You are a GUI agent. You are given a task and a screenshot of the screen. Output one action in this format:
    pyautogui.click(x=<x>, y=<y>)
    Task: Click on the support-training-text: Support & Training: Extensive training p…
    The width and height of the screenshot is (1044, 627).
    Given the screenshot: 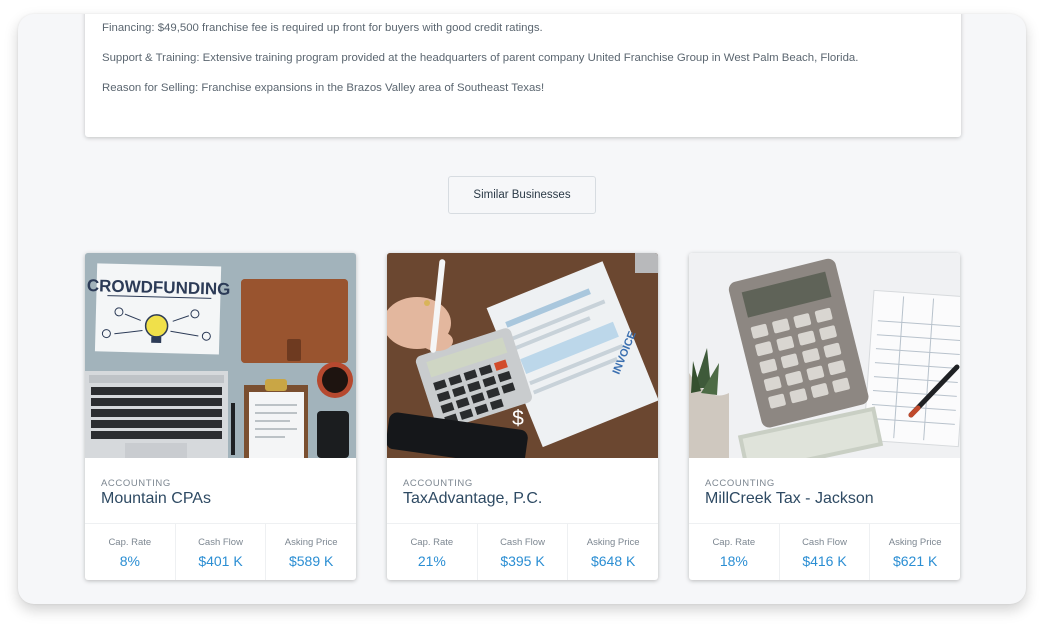 What is the action you would take?
    pyautogui.click(x=480, y=58)
    